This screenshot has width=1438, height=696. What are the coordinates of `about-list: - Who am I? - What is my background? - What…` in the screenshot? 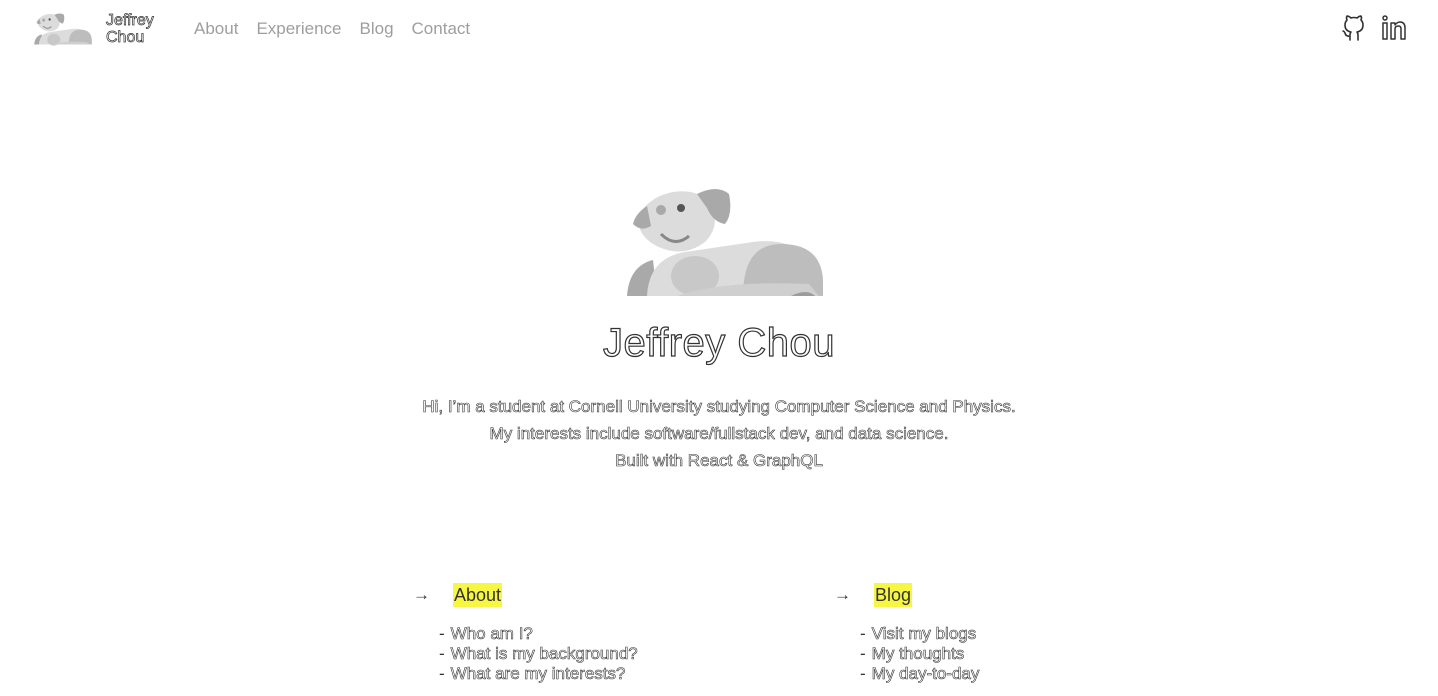 It's located at (586, 654).